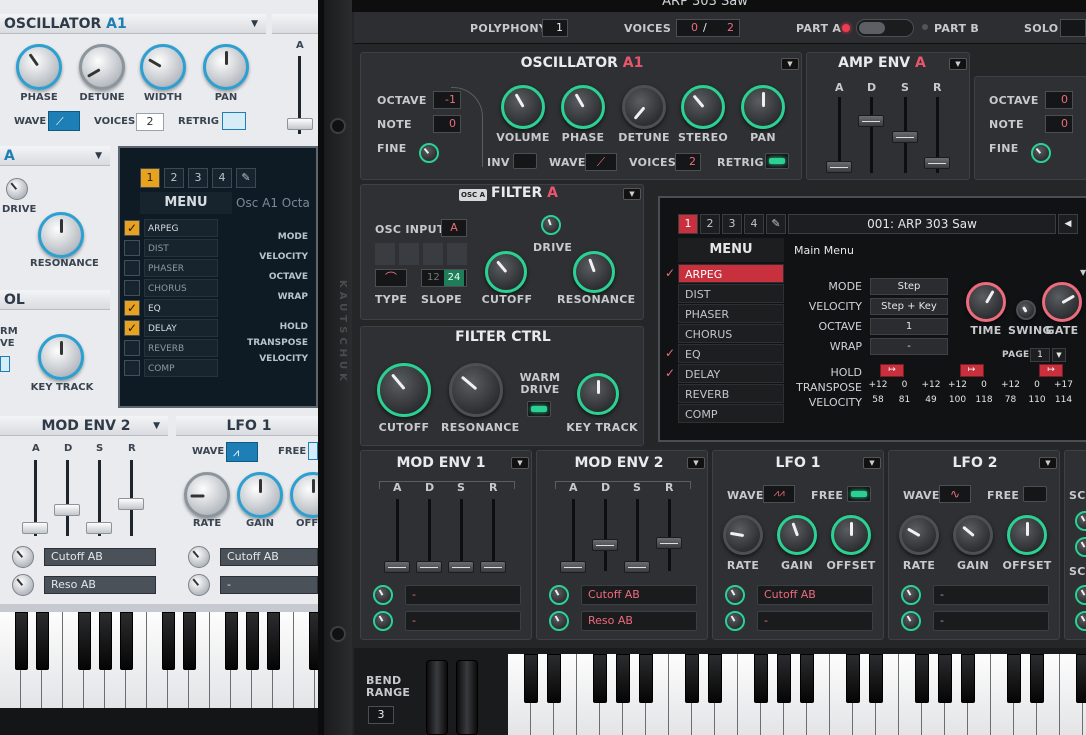  What do you see at coordinates (242, 452) in the screenshot?
I see `lfo-wave-button: ⩘` at bounding box center [242, 452].